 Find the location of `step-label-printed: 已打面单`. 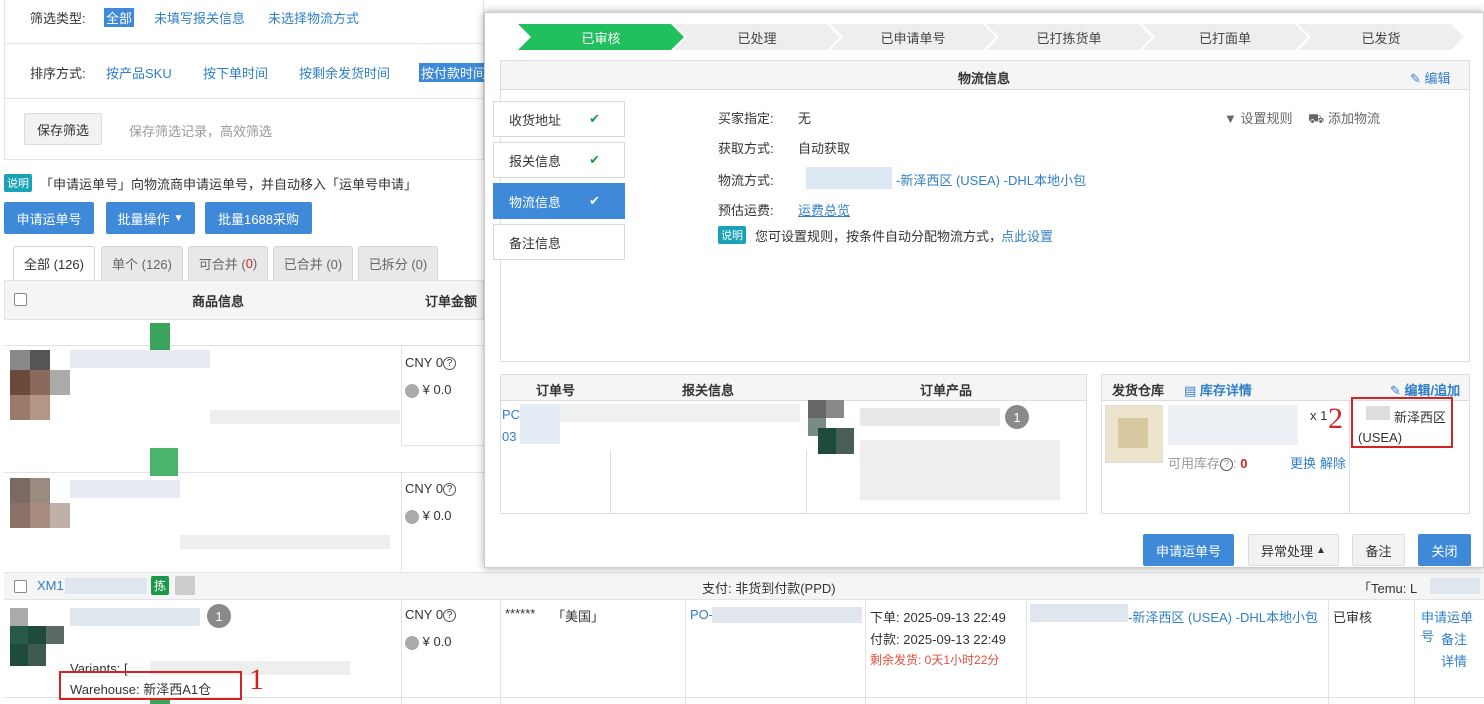

step-label-printed: 已打面单 is located at coordinates (1225, 37).